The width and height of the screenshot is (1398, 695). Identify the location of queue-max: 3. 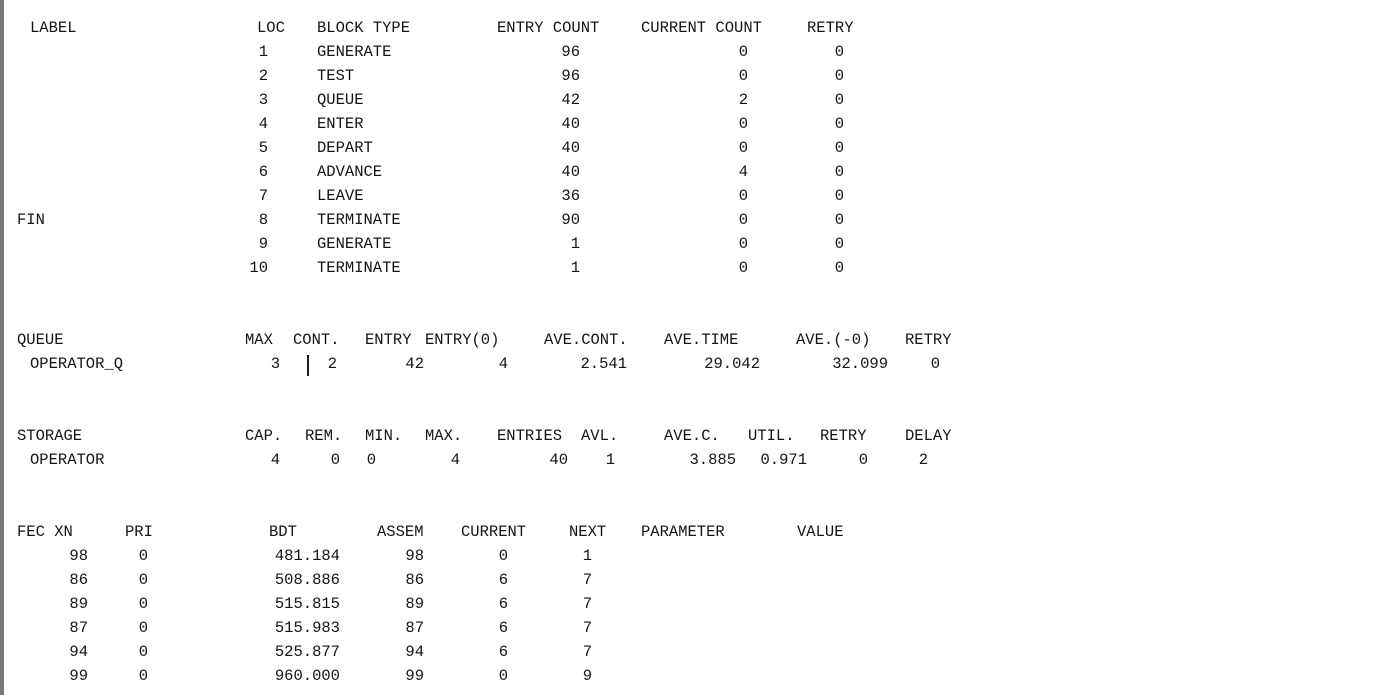
(275, 364).